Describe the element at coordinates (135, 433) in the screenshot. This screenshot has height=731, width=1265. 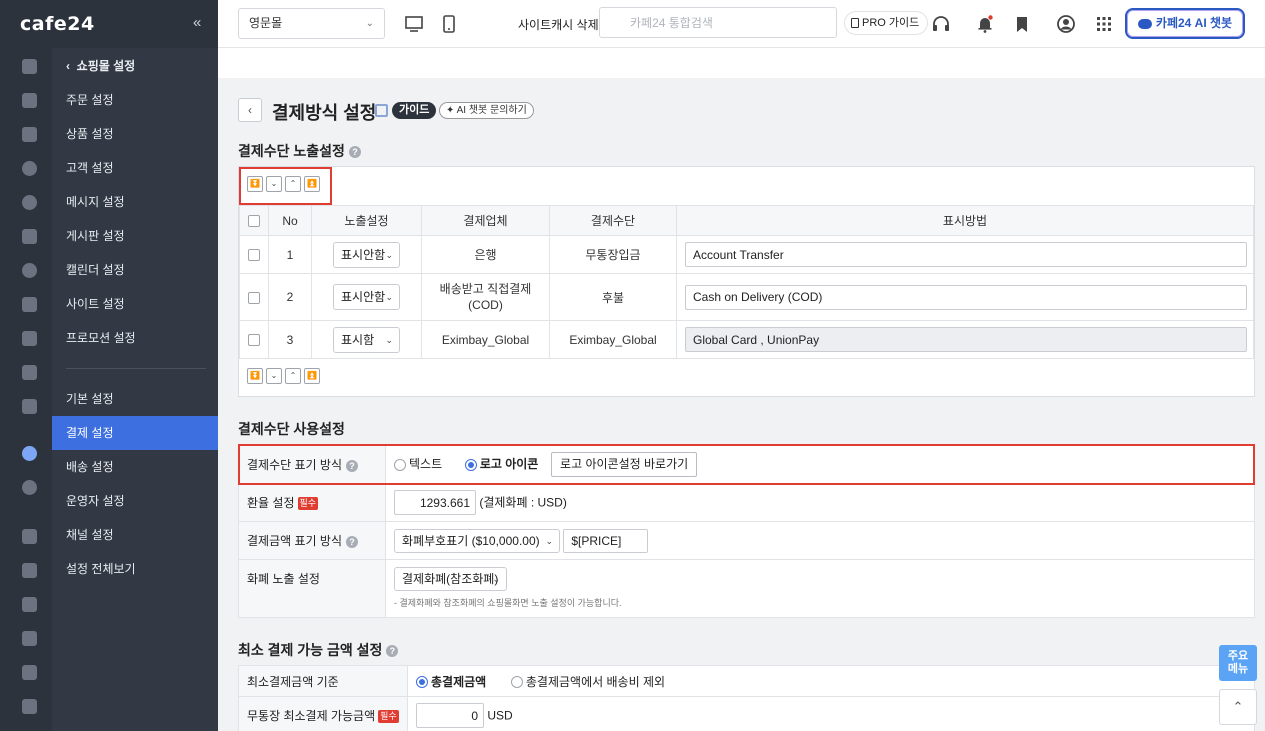
I see `submenu-item-payment: 결제 설정` at that location.